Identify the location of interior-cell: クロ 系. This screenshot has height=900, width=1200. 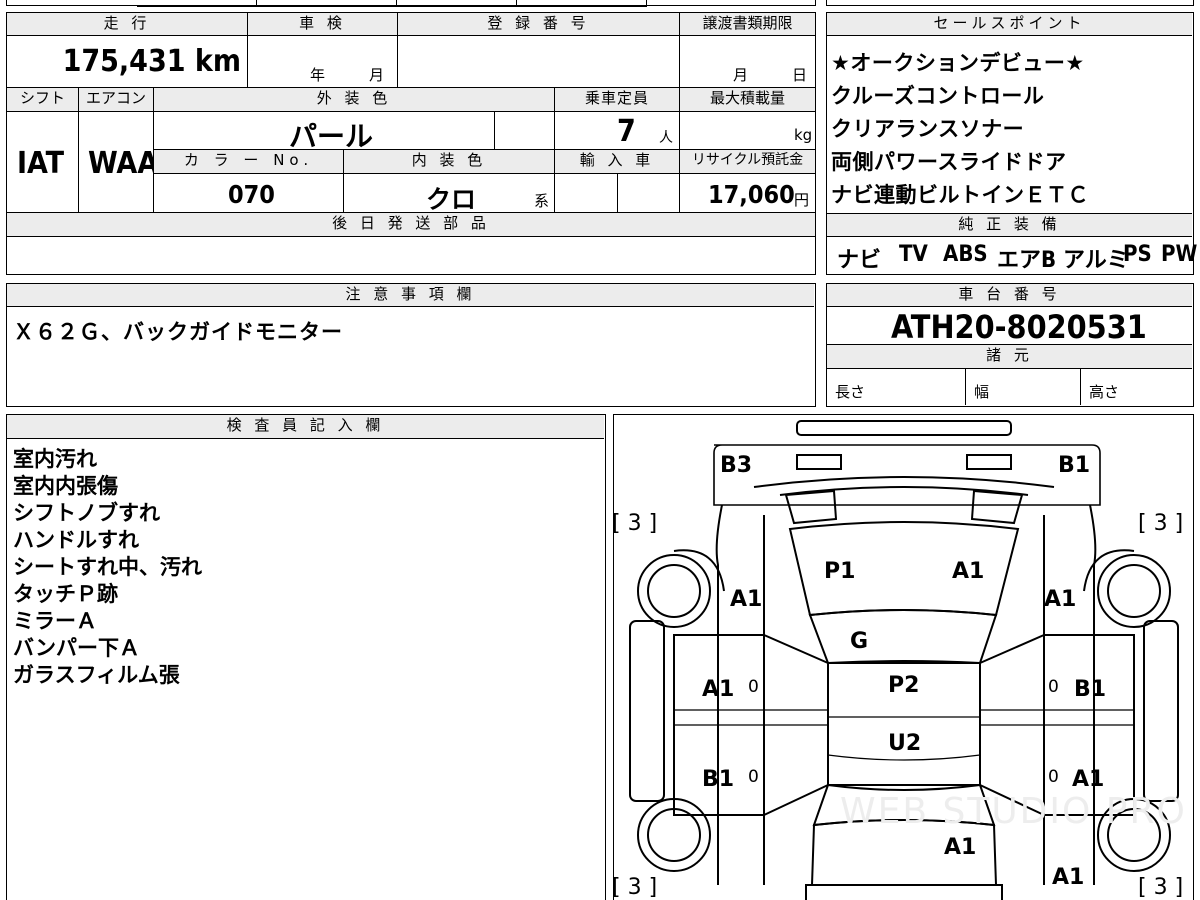
(449, 193).